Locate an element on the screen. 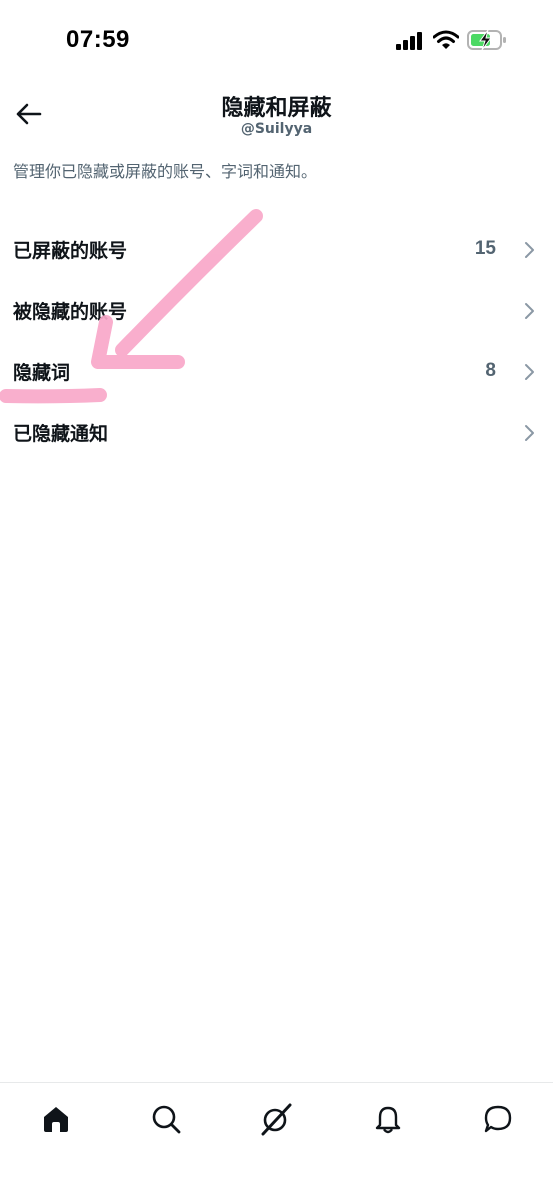 This screenshot has height=1201, width=553. tab-notifications is located at coordinates (388, 1119).